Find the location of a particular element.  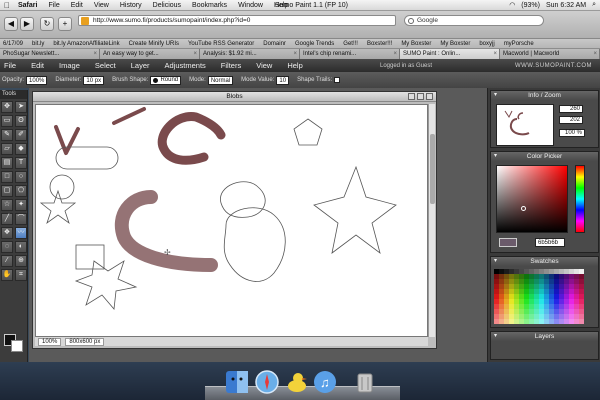

app-menu-image: Image is located at coordinates (69, 65).